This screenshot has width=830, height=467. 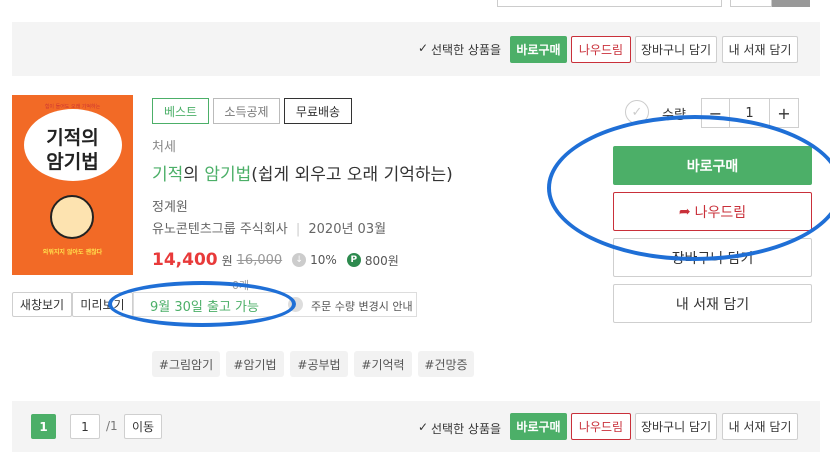 I want to click on page-go-button: 이동, so click(x=143, y=426).